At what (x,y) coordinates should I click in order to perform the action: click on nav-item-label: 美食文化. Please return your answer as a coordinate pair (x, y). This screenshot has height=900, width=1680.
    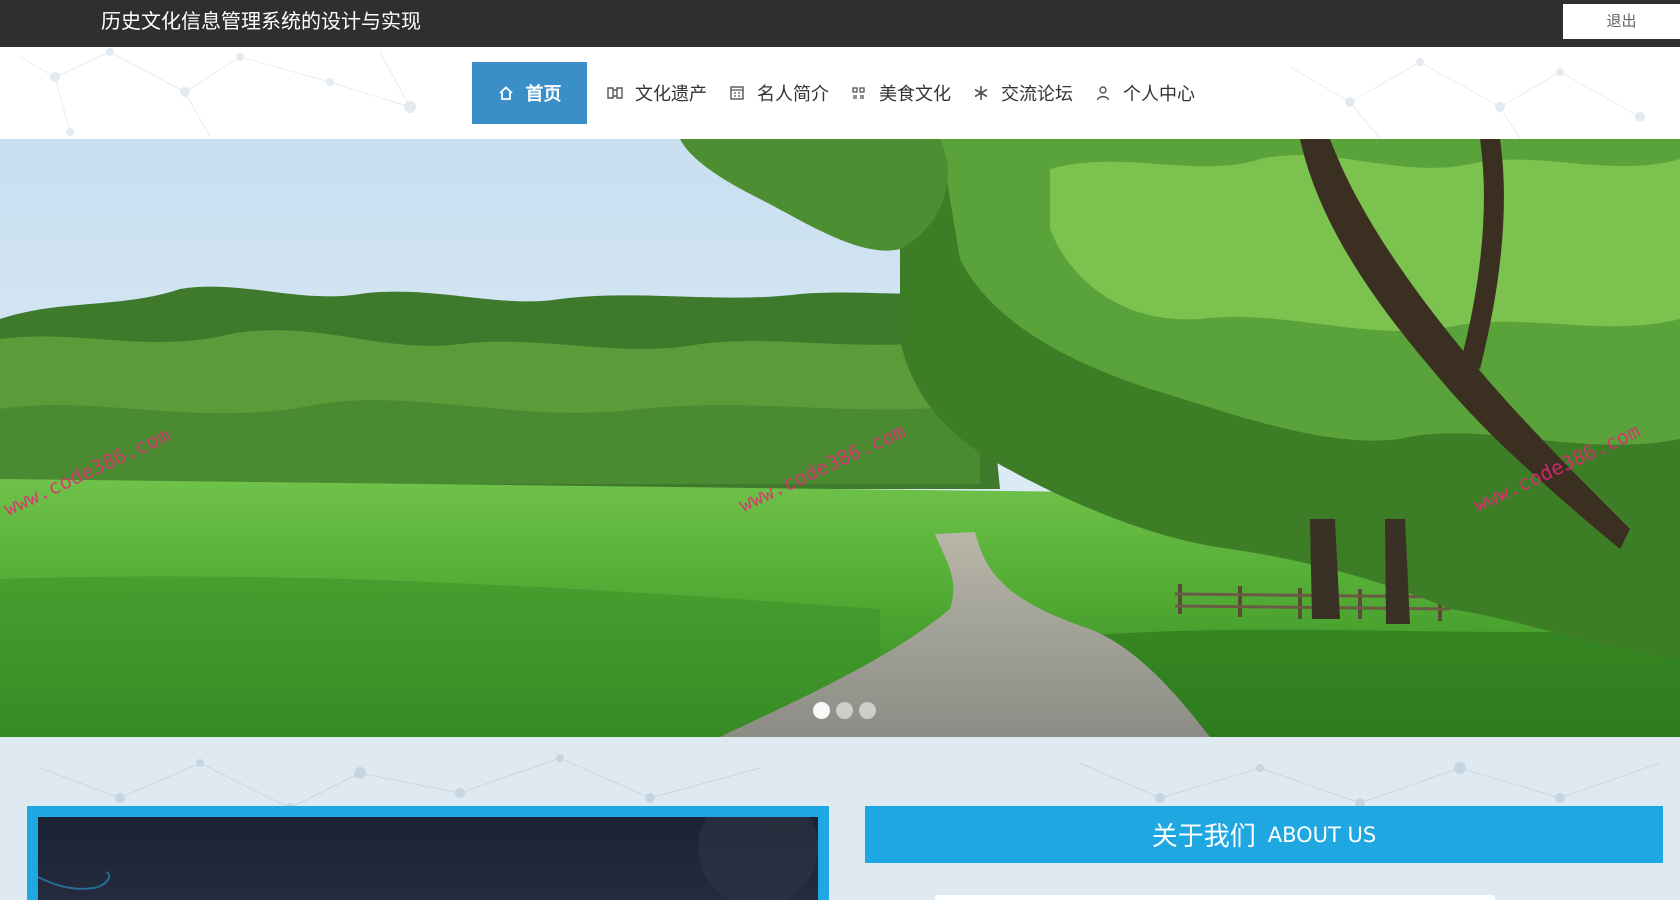
    Looking at the image, I should click on (915, 94).